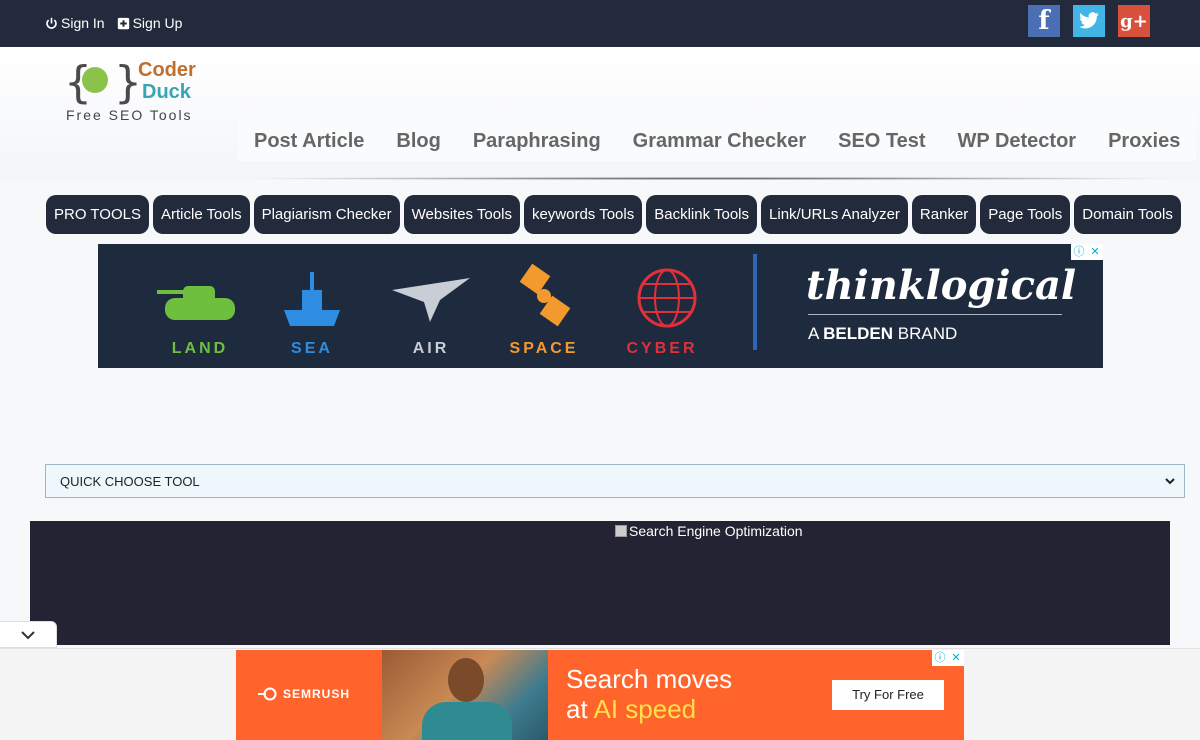 The height and width of the screenshot is (740, 1200). What do you see at coordinates (130, 481) in the screenshot?
I see `quick-choose-selected: QUICK CHOOSE TOOL` at bounding box center [130, 481].